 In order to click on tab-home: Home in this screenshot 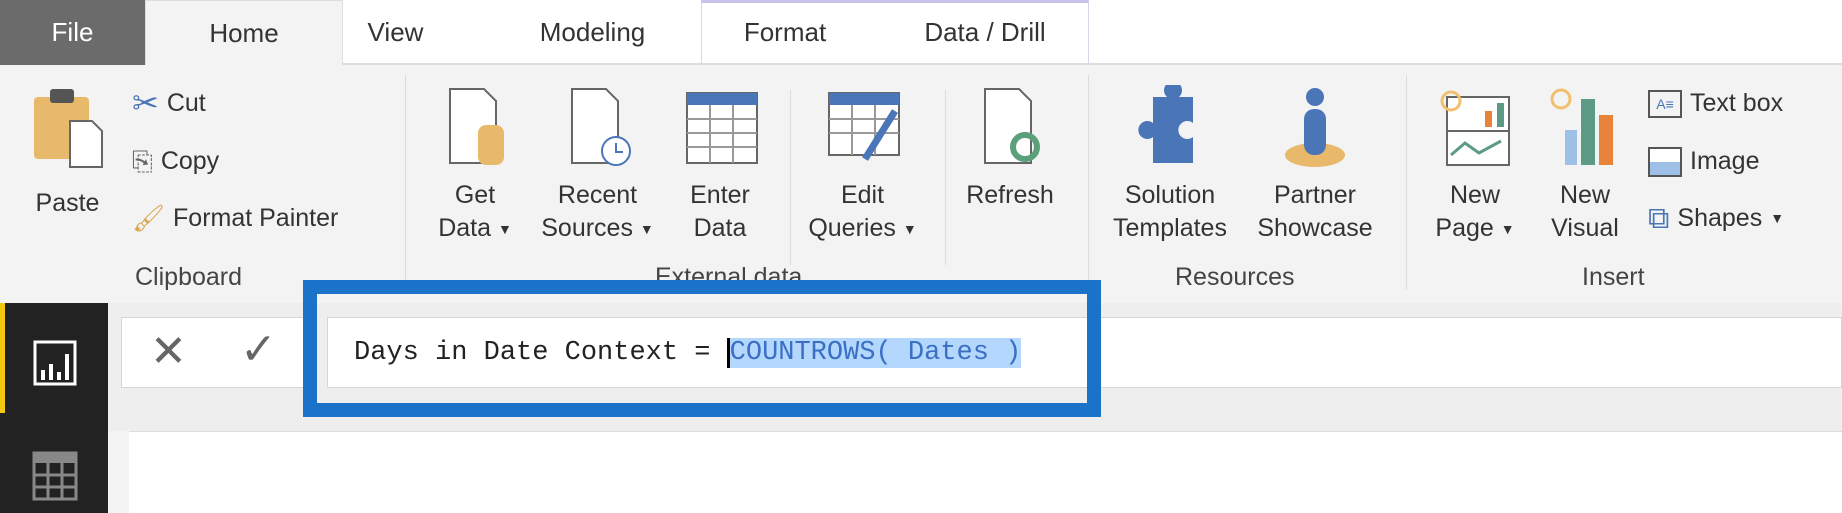, I will do `click(244, 33)`.